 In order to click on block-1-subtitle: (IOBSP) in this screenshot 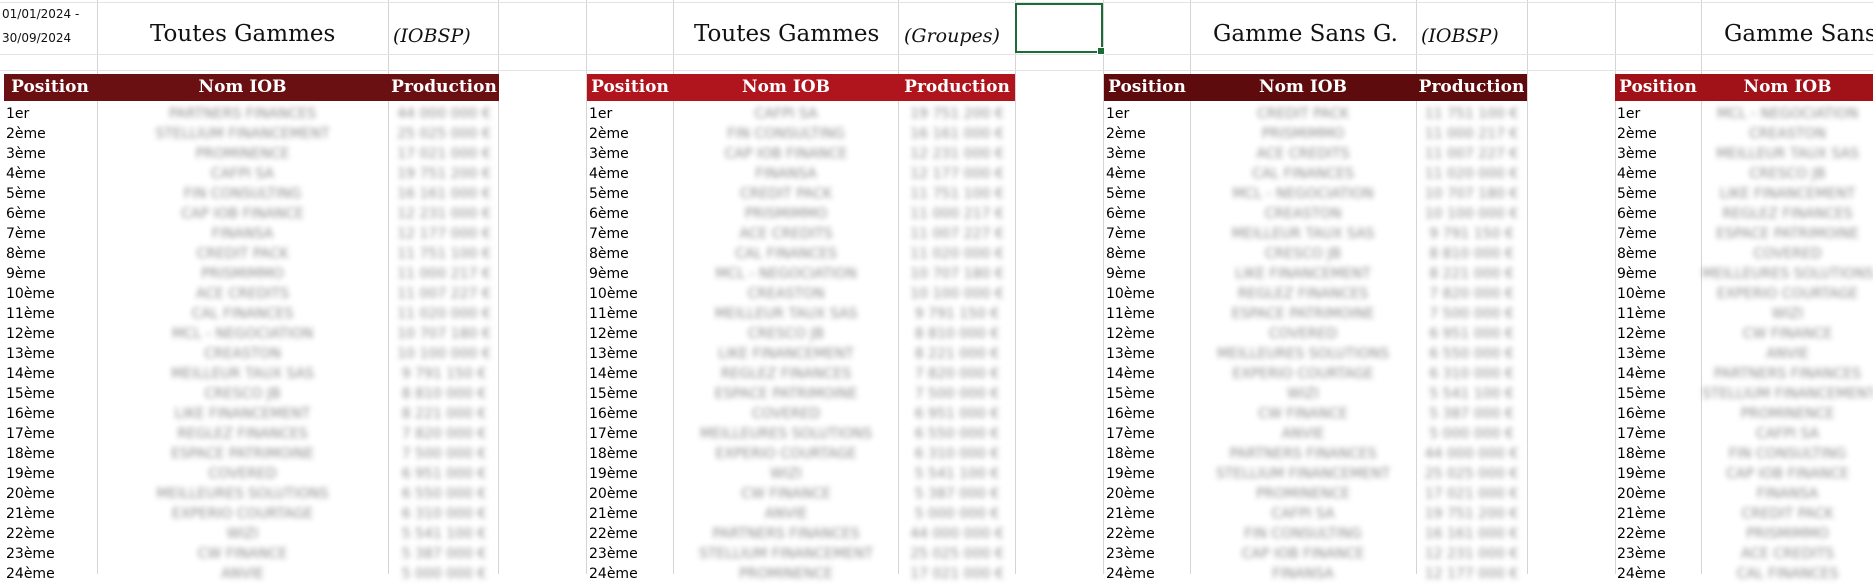, I will do `click(432, 36)`.